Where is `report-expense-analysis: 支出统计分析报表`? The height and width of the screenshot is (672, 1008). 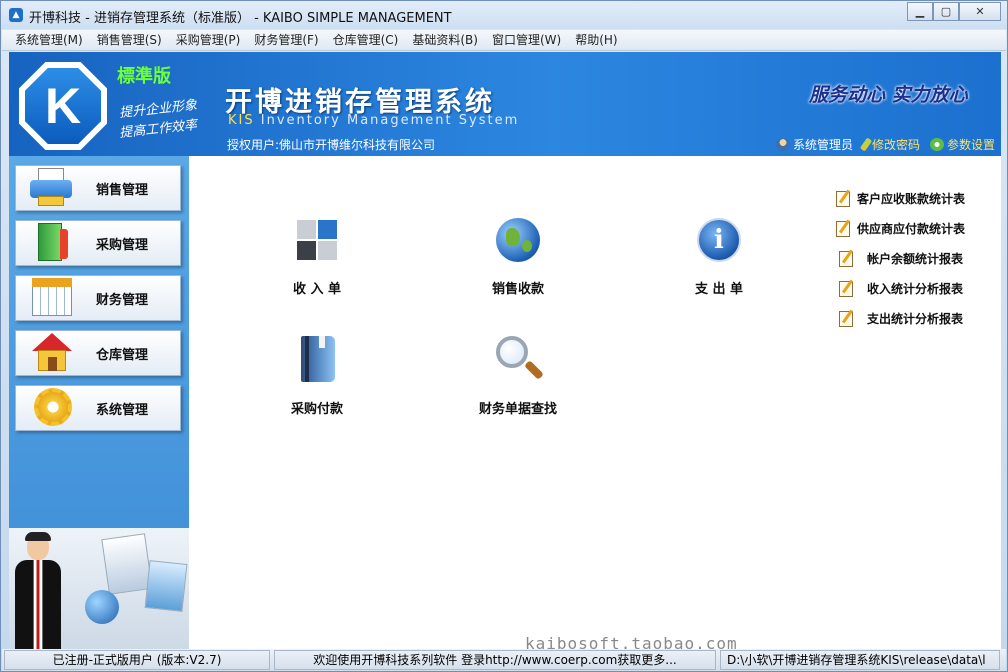
report-expense-analysis: 支出统计分析报表 is located at coordinates (901, 318).